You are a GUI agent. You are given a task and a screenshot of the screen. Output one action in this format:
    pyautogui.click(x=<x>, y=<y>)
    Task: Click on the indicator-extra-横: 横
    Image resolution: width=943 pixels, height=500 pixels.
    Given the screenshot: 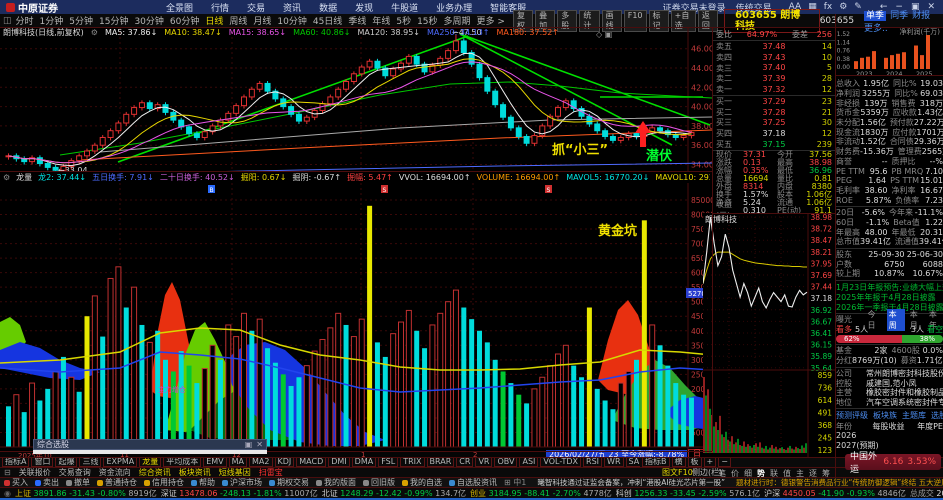 What is the action you would take?
    pyautogui.click(x=678, y=462)
    